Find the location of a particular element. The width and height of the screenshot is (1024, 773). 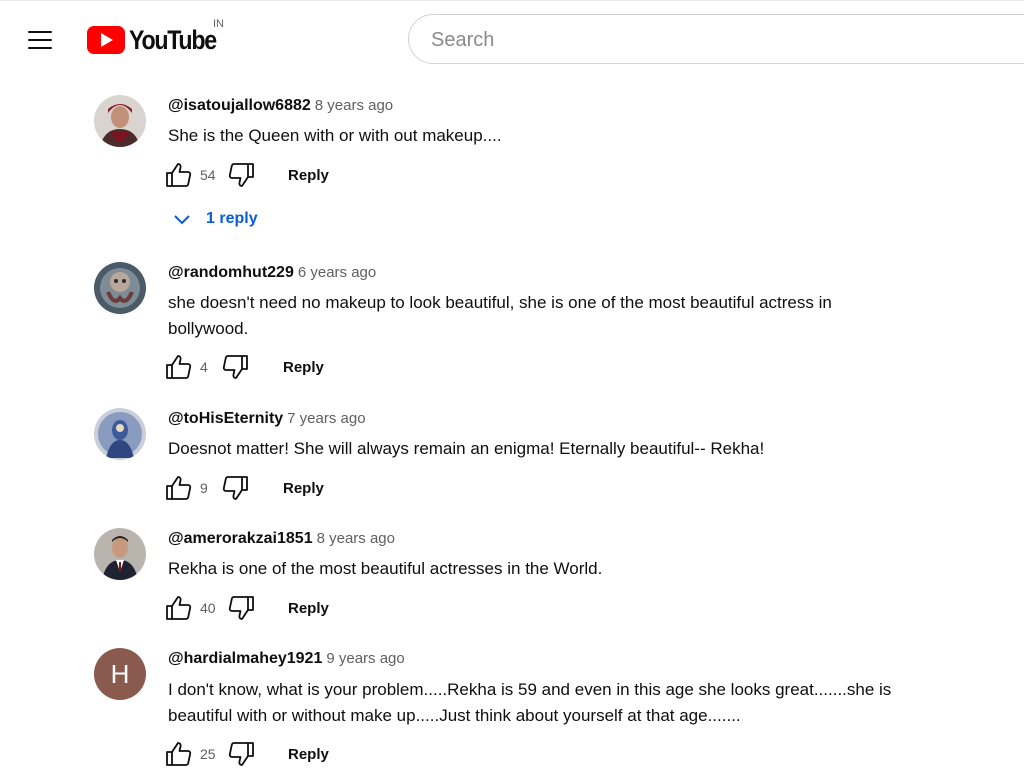

comment-actions: 54 Reply is located at coordinates (246, 175).